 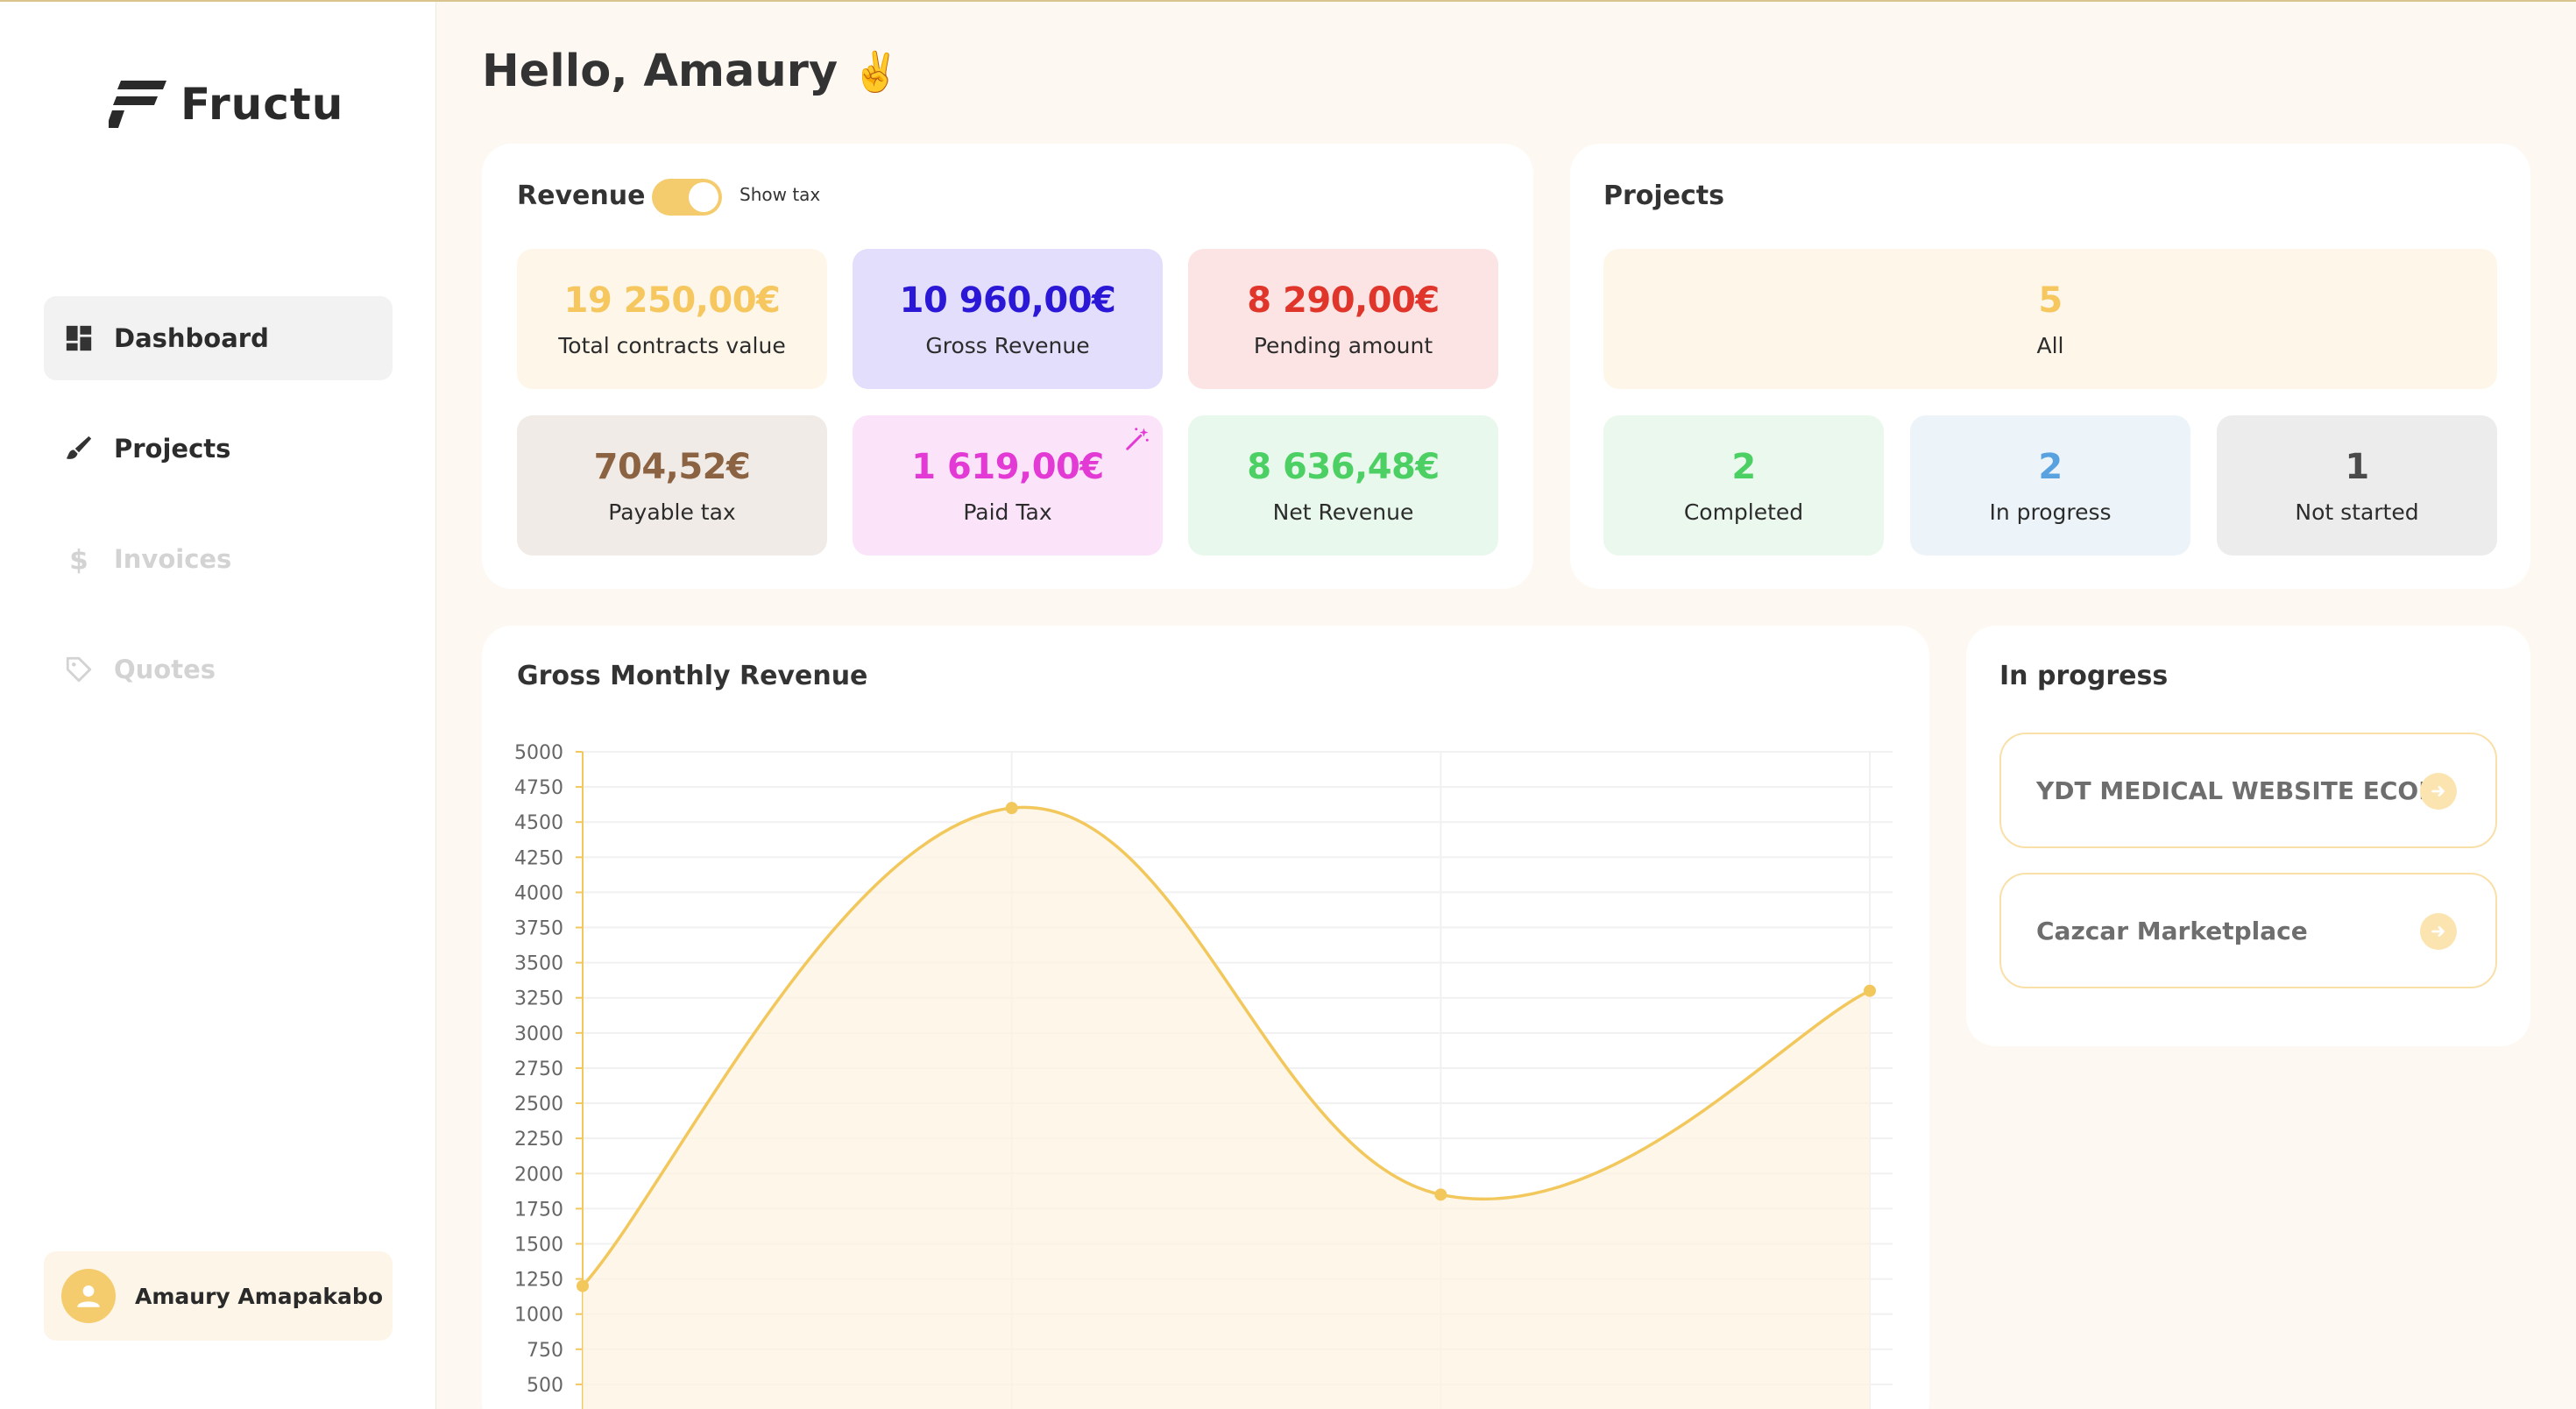 What do you see at coordinates (262, 104) in the screenshot?
I see `app-name: Fructu` at bounding box center [262, 104].